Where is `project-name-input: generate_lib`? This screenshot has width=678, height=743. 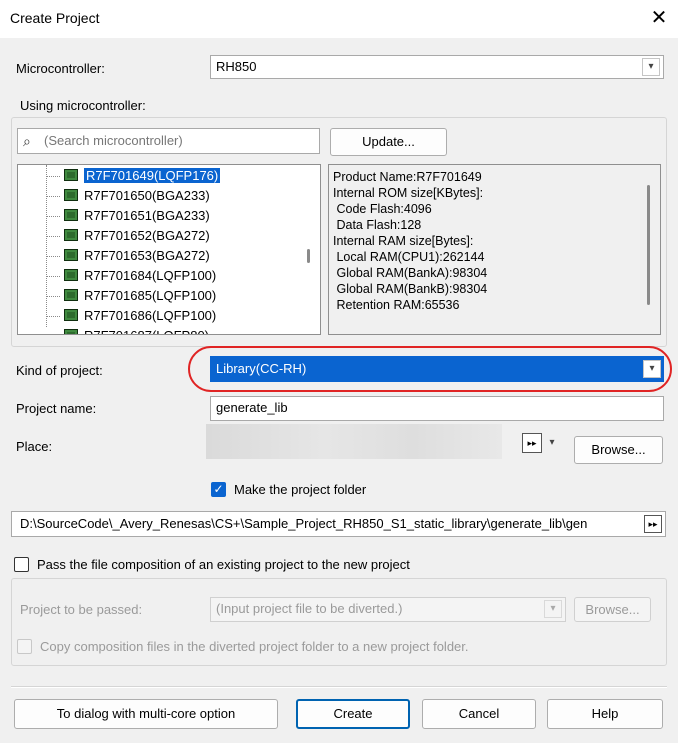 project-name-input: generate_lib is located at coordinates (437, 408).